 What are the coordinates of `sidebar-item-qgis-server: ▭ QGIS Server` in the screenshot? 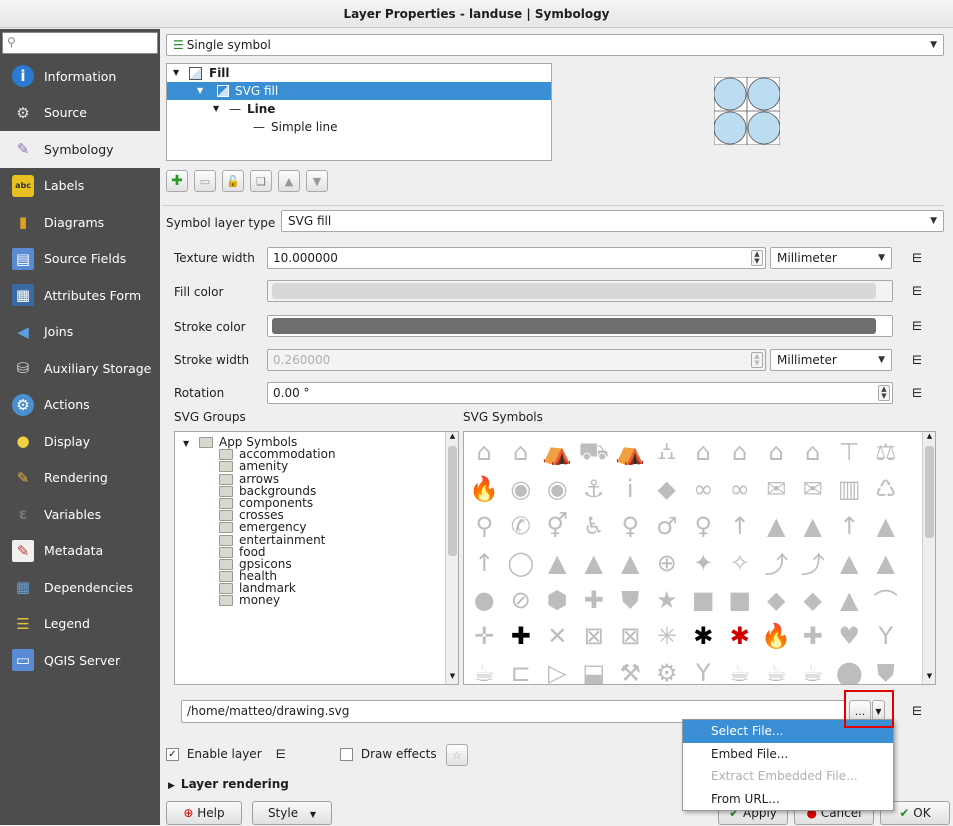 It's located at (80, 660).